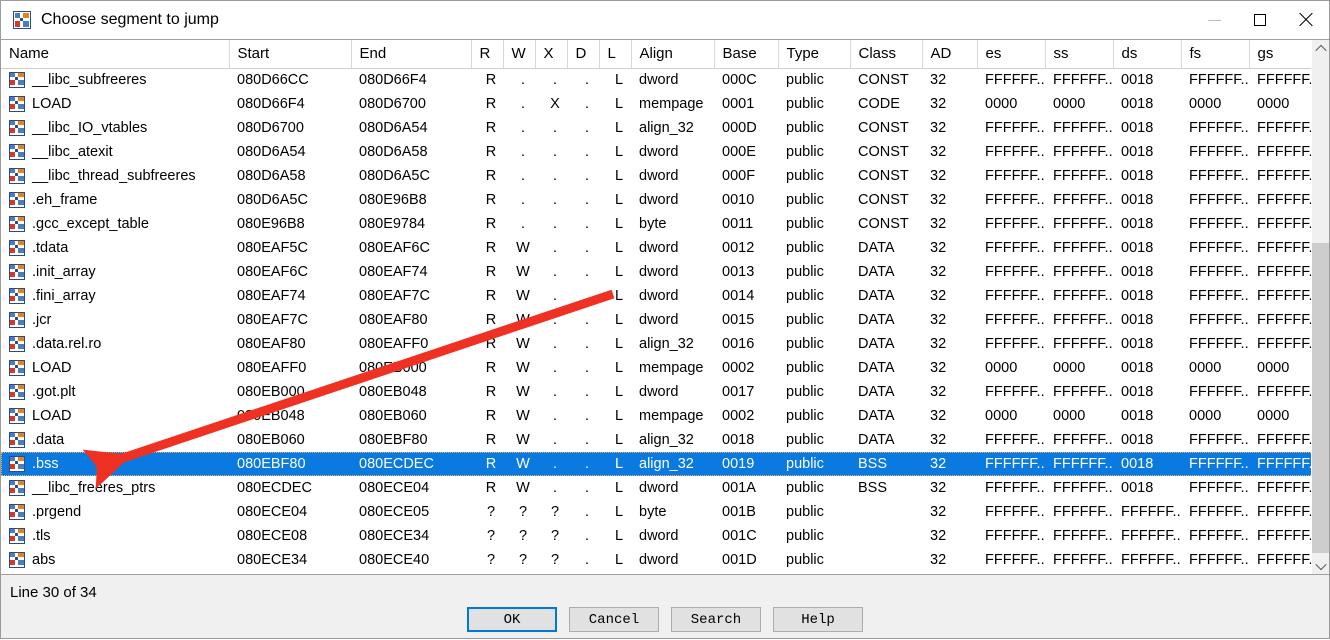 The width and height of the screenshot is (1330, 640). What do you see at coordinates (519, 54) in the screenshot?
I see `column-header-w: W` at bounding box center [519, 54].